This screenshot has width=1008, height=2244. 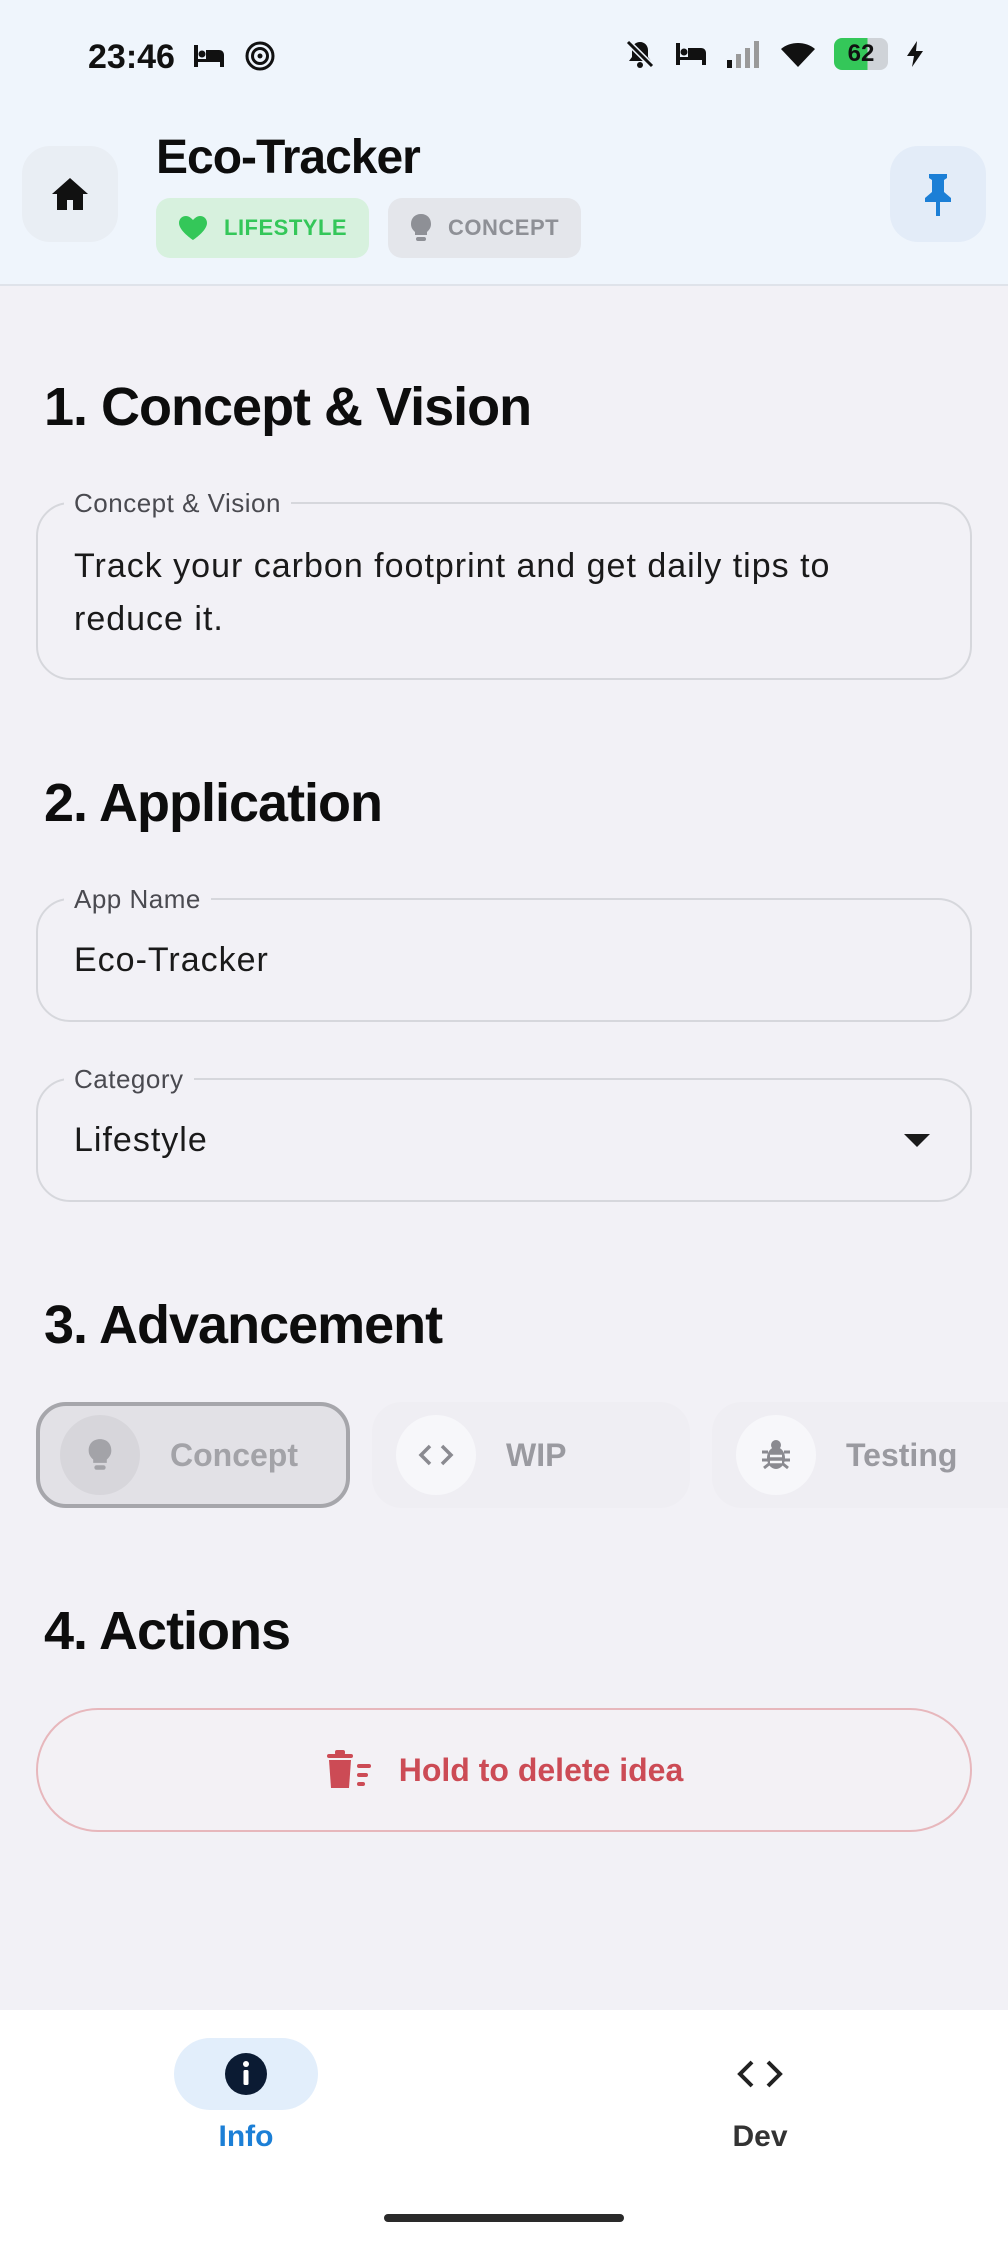 I want to click on bottom-navigation: Info Dev, so click(x=504, y=2127).